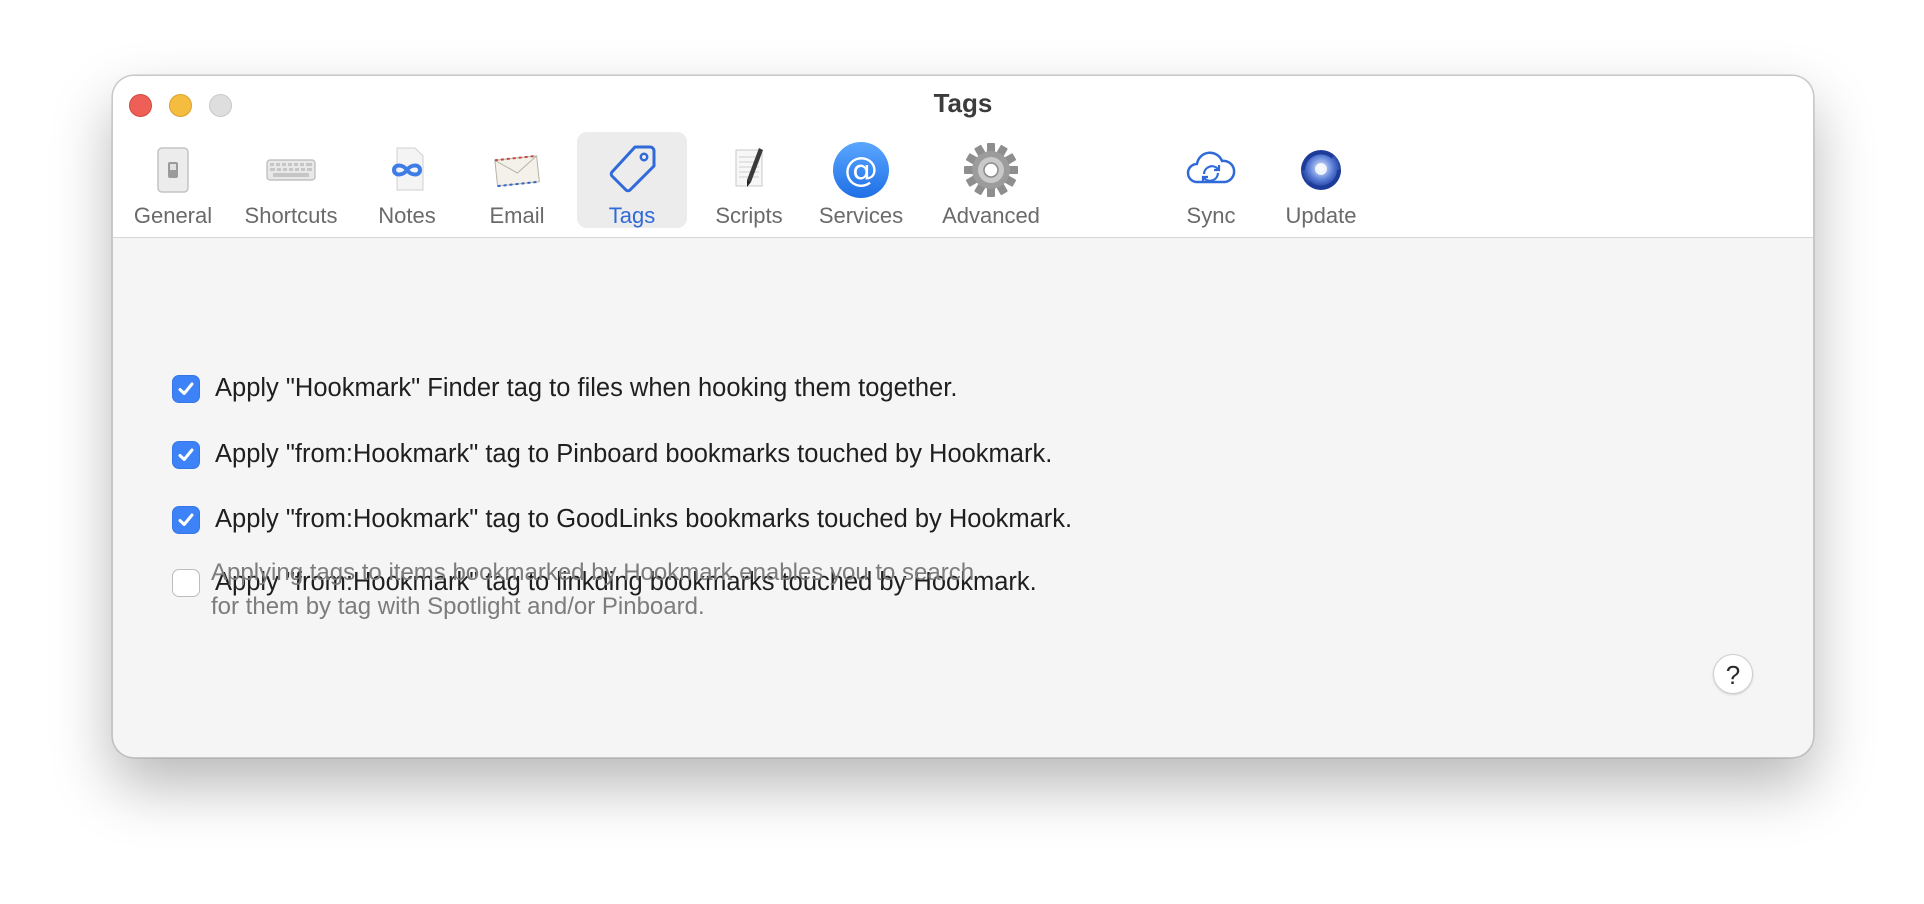 This screenshot has height=904, width=1924. I want to click on switch-icon, so click(173, 170).